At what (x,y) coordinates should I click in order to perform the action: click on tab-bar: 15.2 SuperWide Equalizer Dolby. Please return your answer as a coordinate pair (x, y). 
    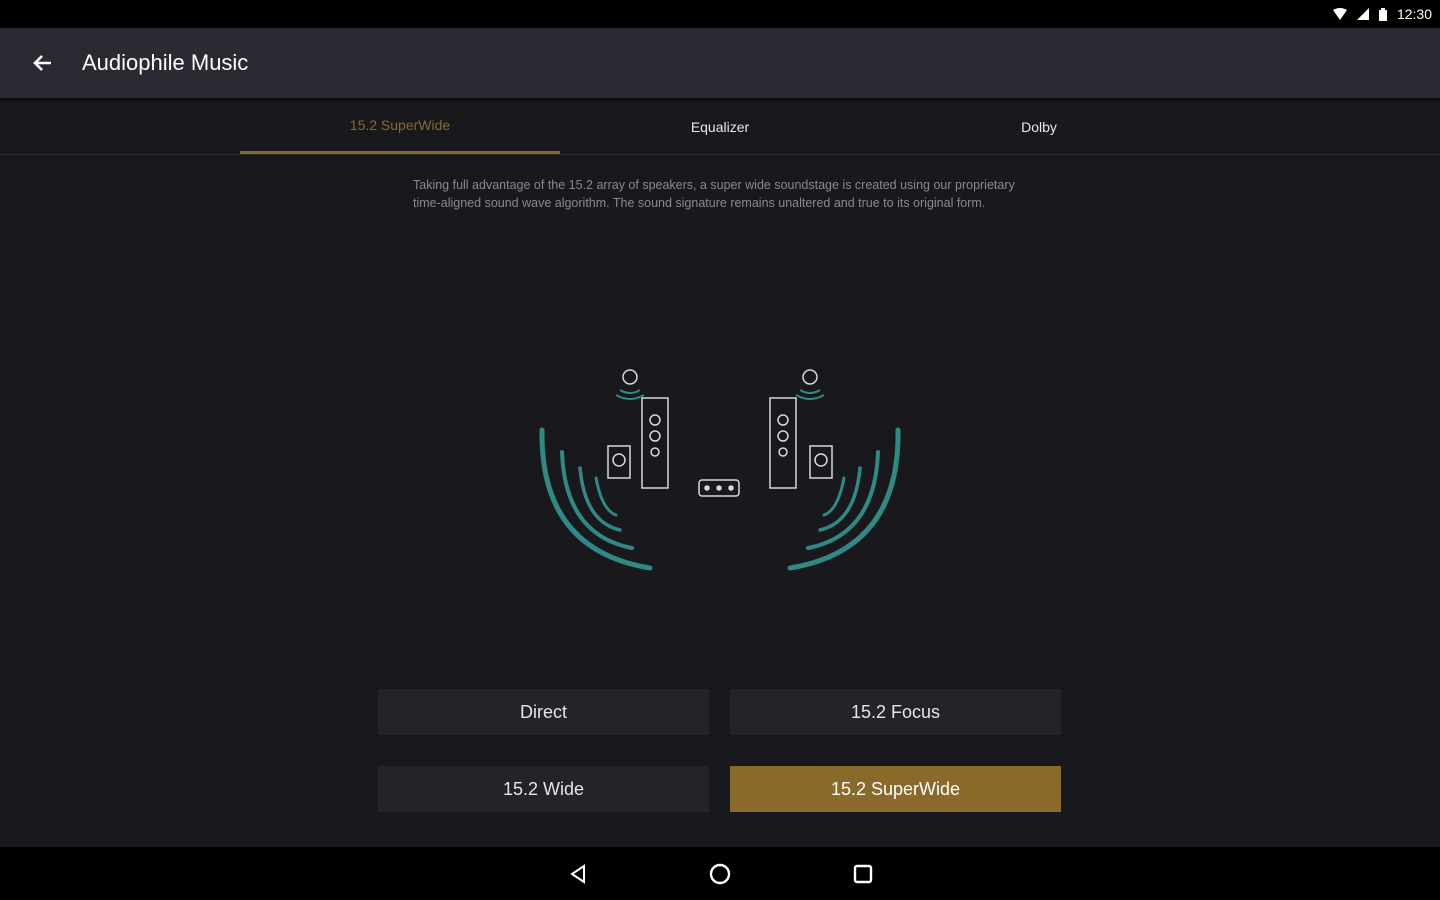
    Looking at the image, I should click on (720, 127).